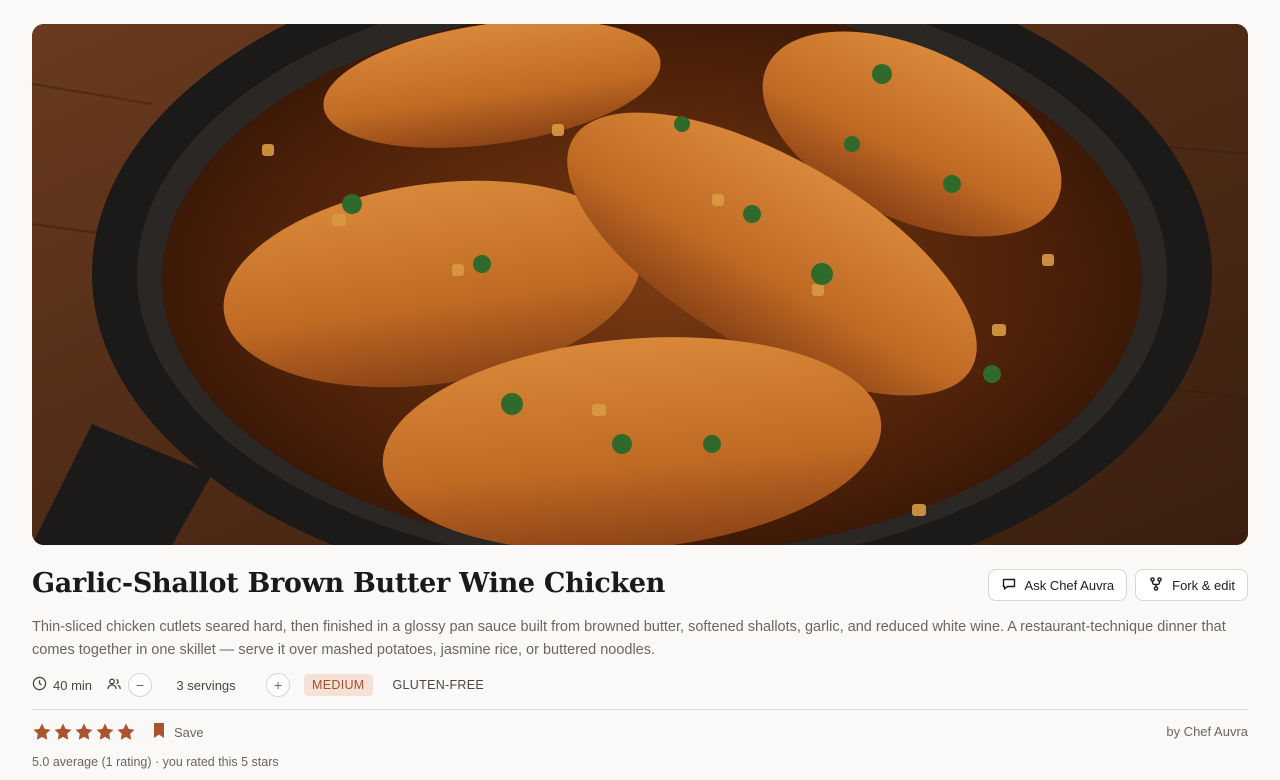  I want to click on fork-edit-button: Fork & edit, so click(1191, 585).